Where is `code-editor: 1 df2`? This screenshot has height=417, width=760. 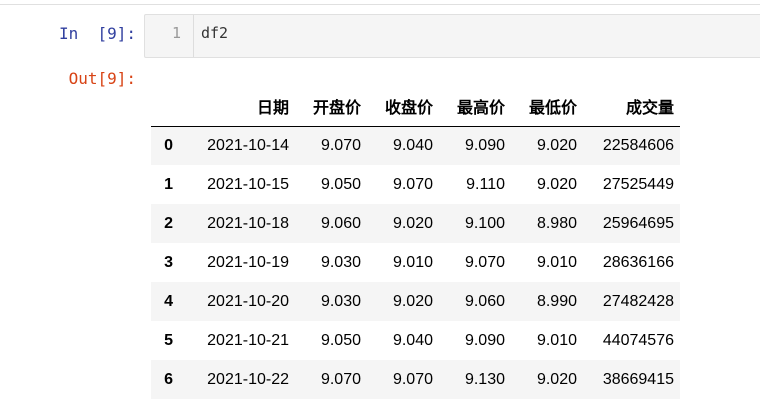 code-editor: 1 df2 is located at coordinates (452, 36).